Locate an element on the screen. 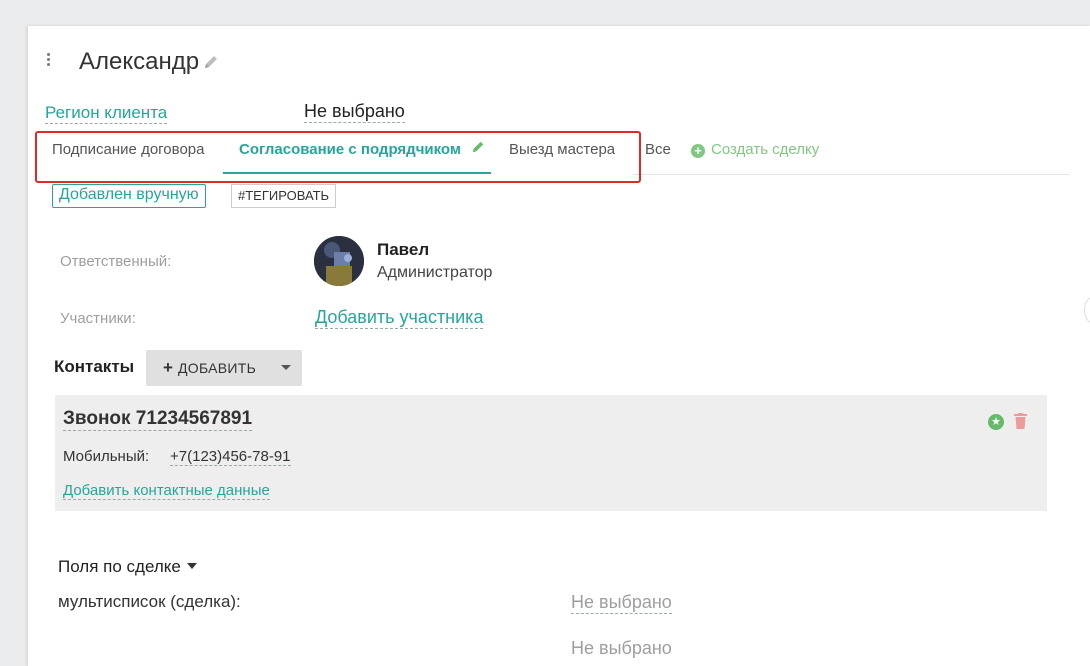 This screenshot has width=1090, height=666. star-icon: ★ is located at coordinates (996, 422).